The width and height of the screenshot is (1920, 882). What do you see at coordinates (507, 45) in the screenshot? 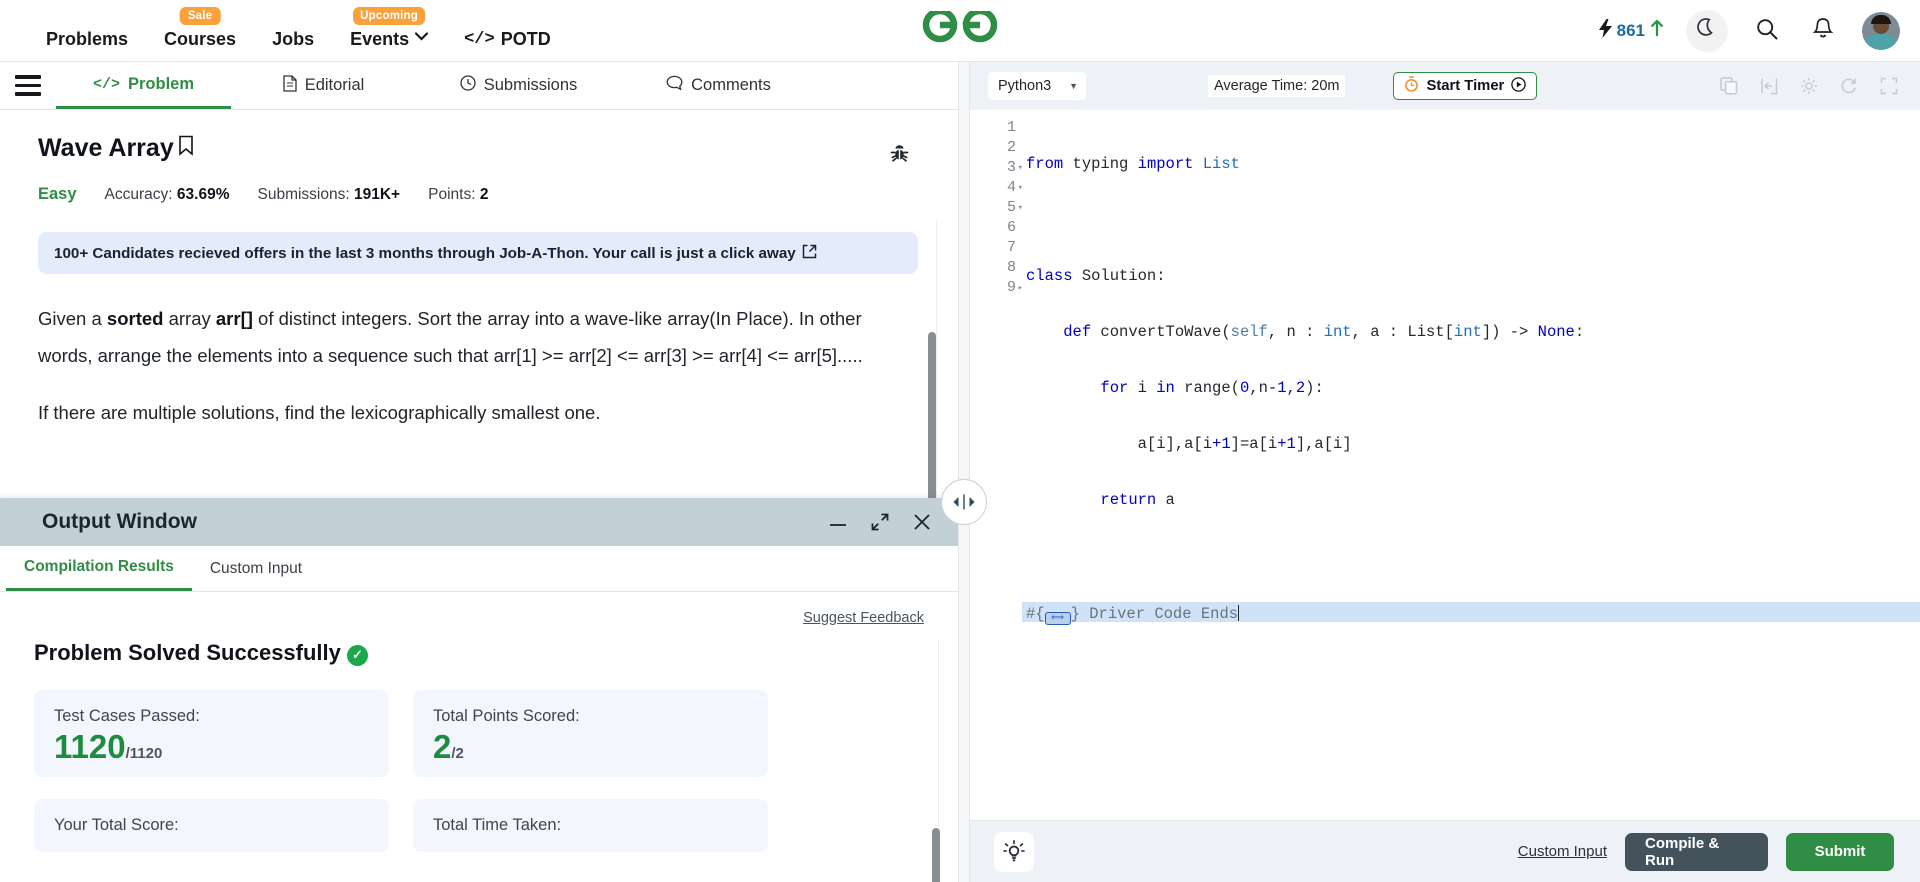
I see `nav-item-potd: </> POTD` at bounding box center [507, 45].